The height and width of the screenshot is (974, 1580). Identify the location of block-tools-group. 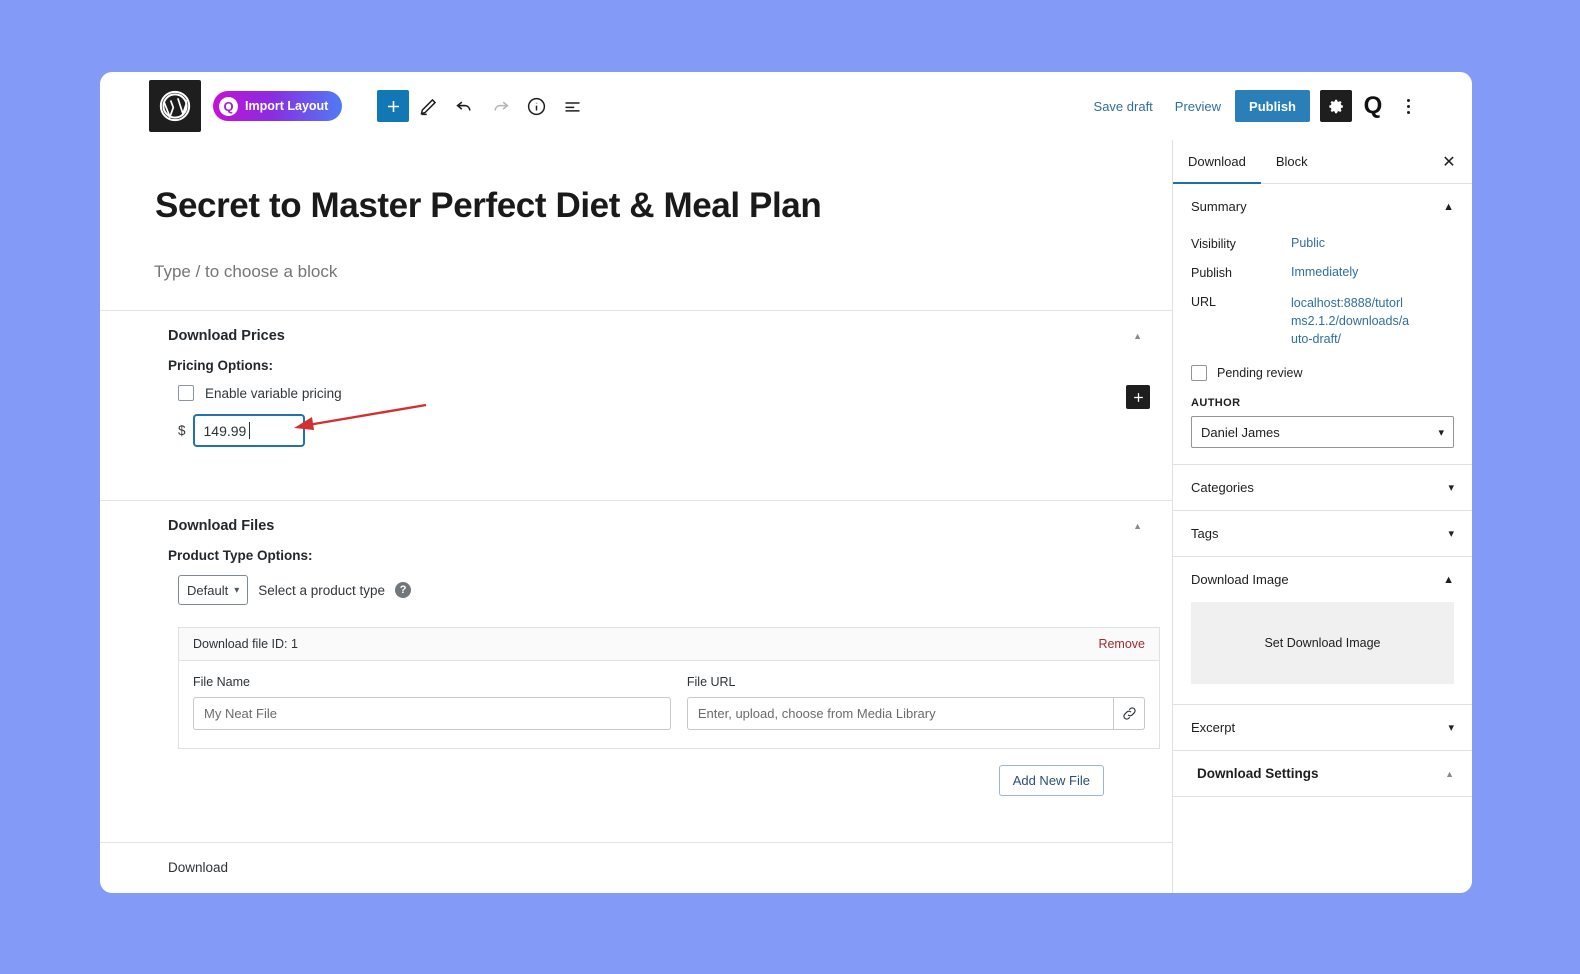
(483, 106).